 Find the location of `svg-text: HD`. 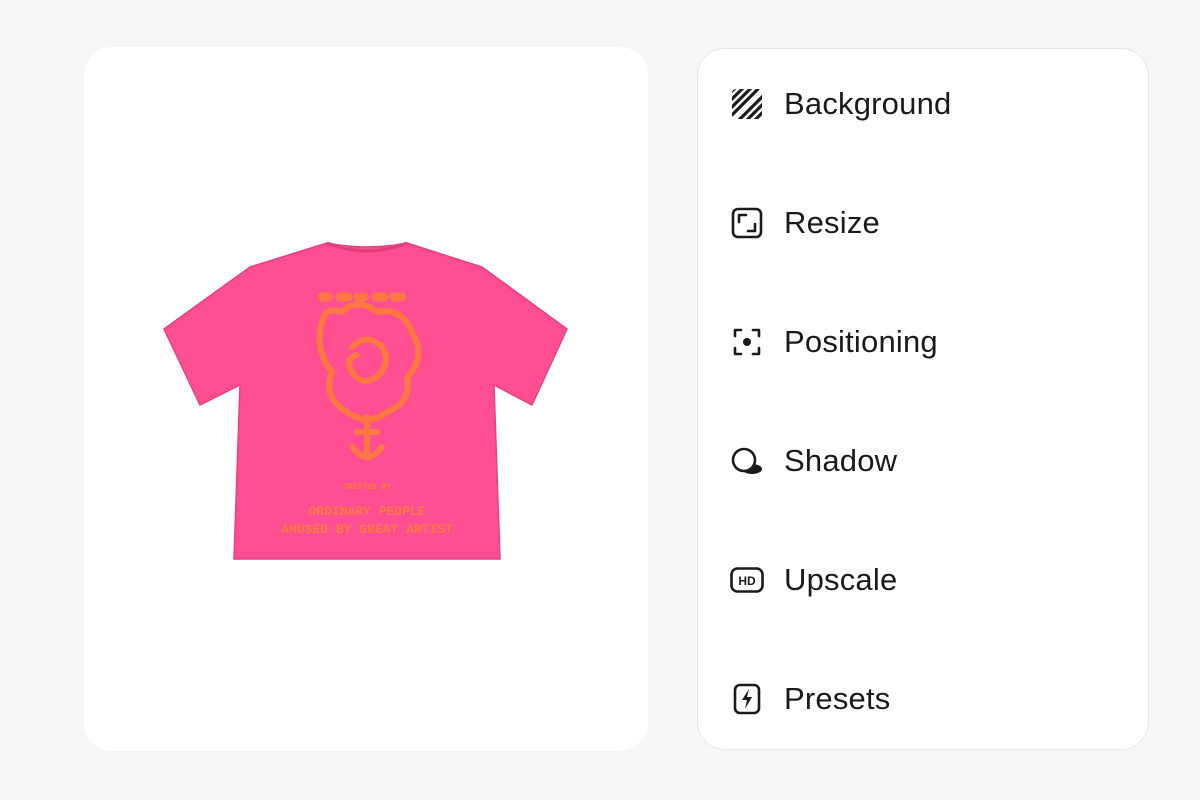

svg-text: HD is located at coordinates (747, 581).